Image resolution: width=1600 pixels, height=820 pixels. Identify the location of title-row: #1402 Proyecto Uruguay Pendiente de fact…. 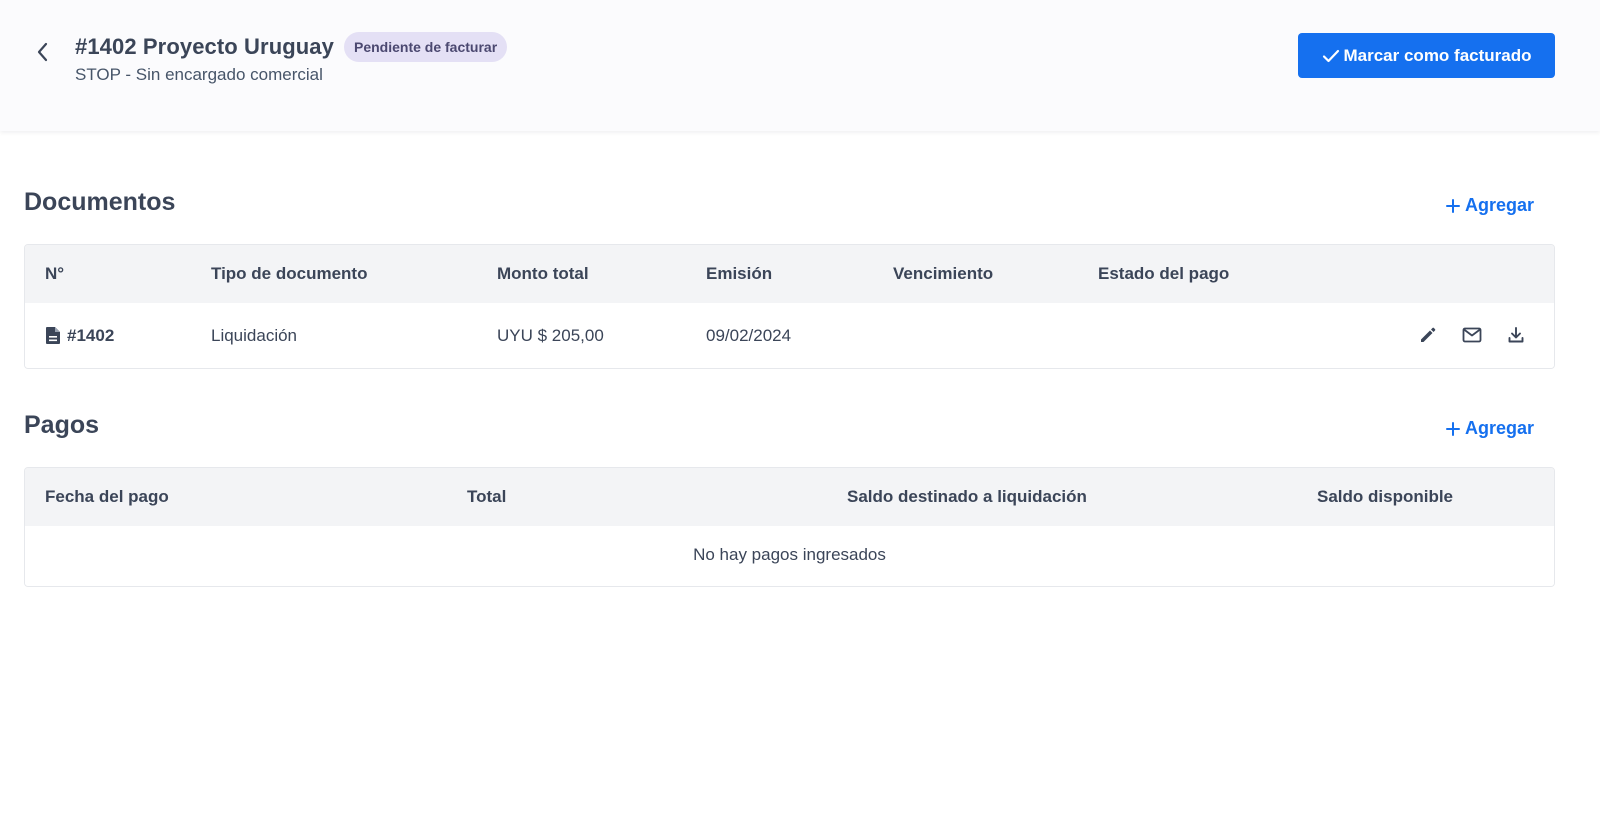
(291, 47).